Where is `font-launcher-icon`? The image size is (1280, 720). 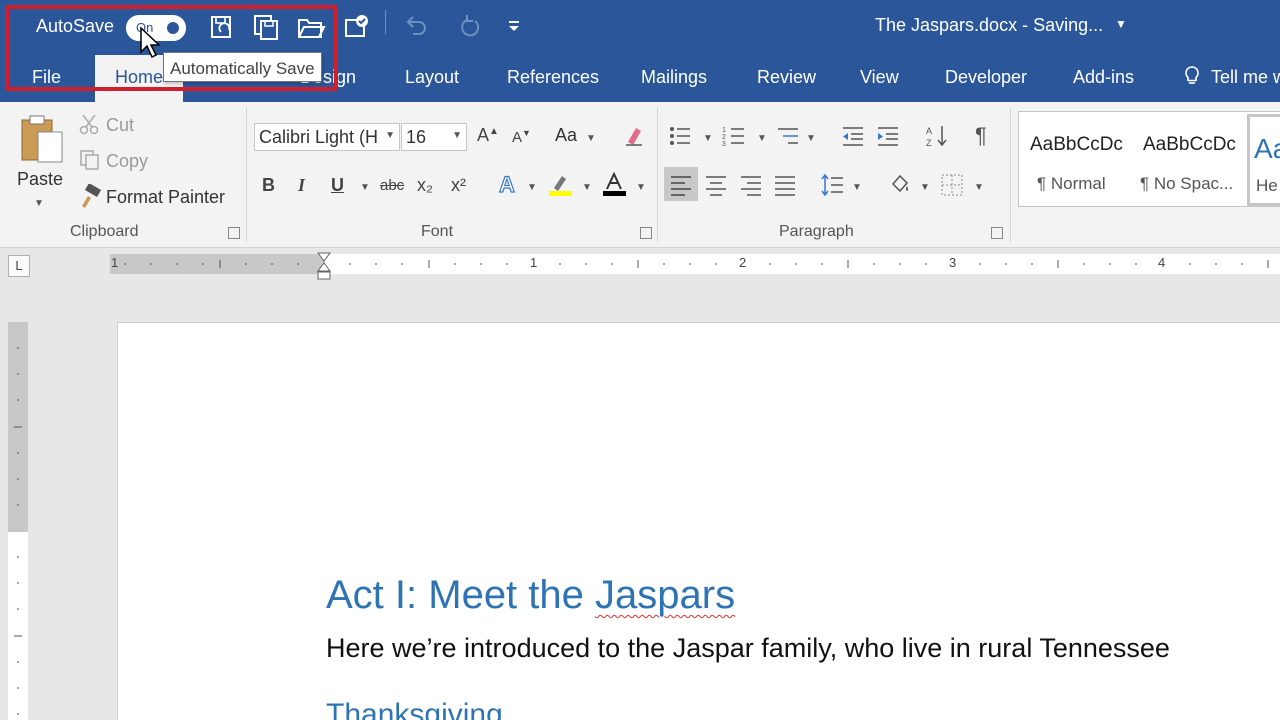 font-launcher-icon is located at coordinates (646, 233).